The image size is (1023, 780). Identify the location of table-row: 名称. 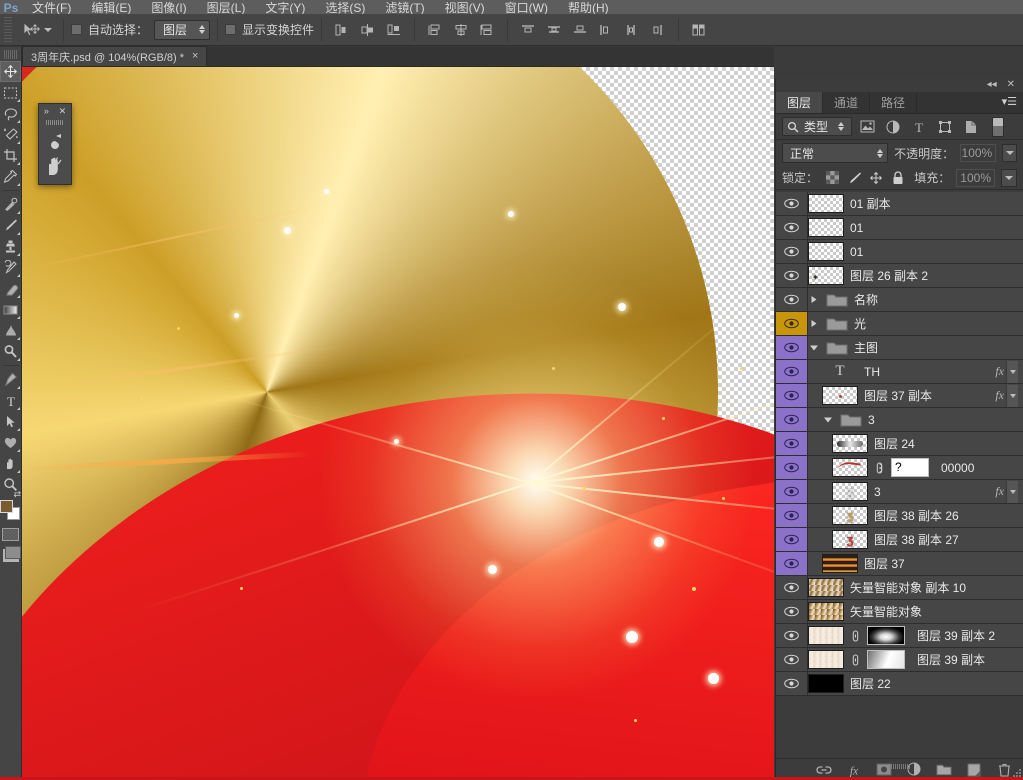
(899, 300).